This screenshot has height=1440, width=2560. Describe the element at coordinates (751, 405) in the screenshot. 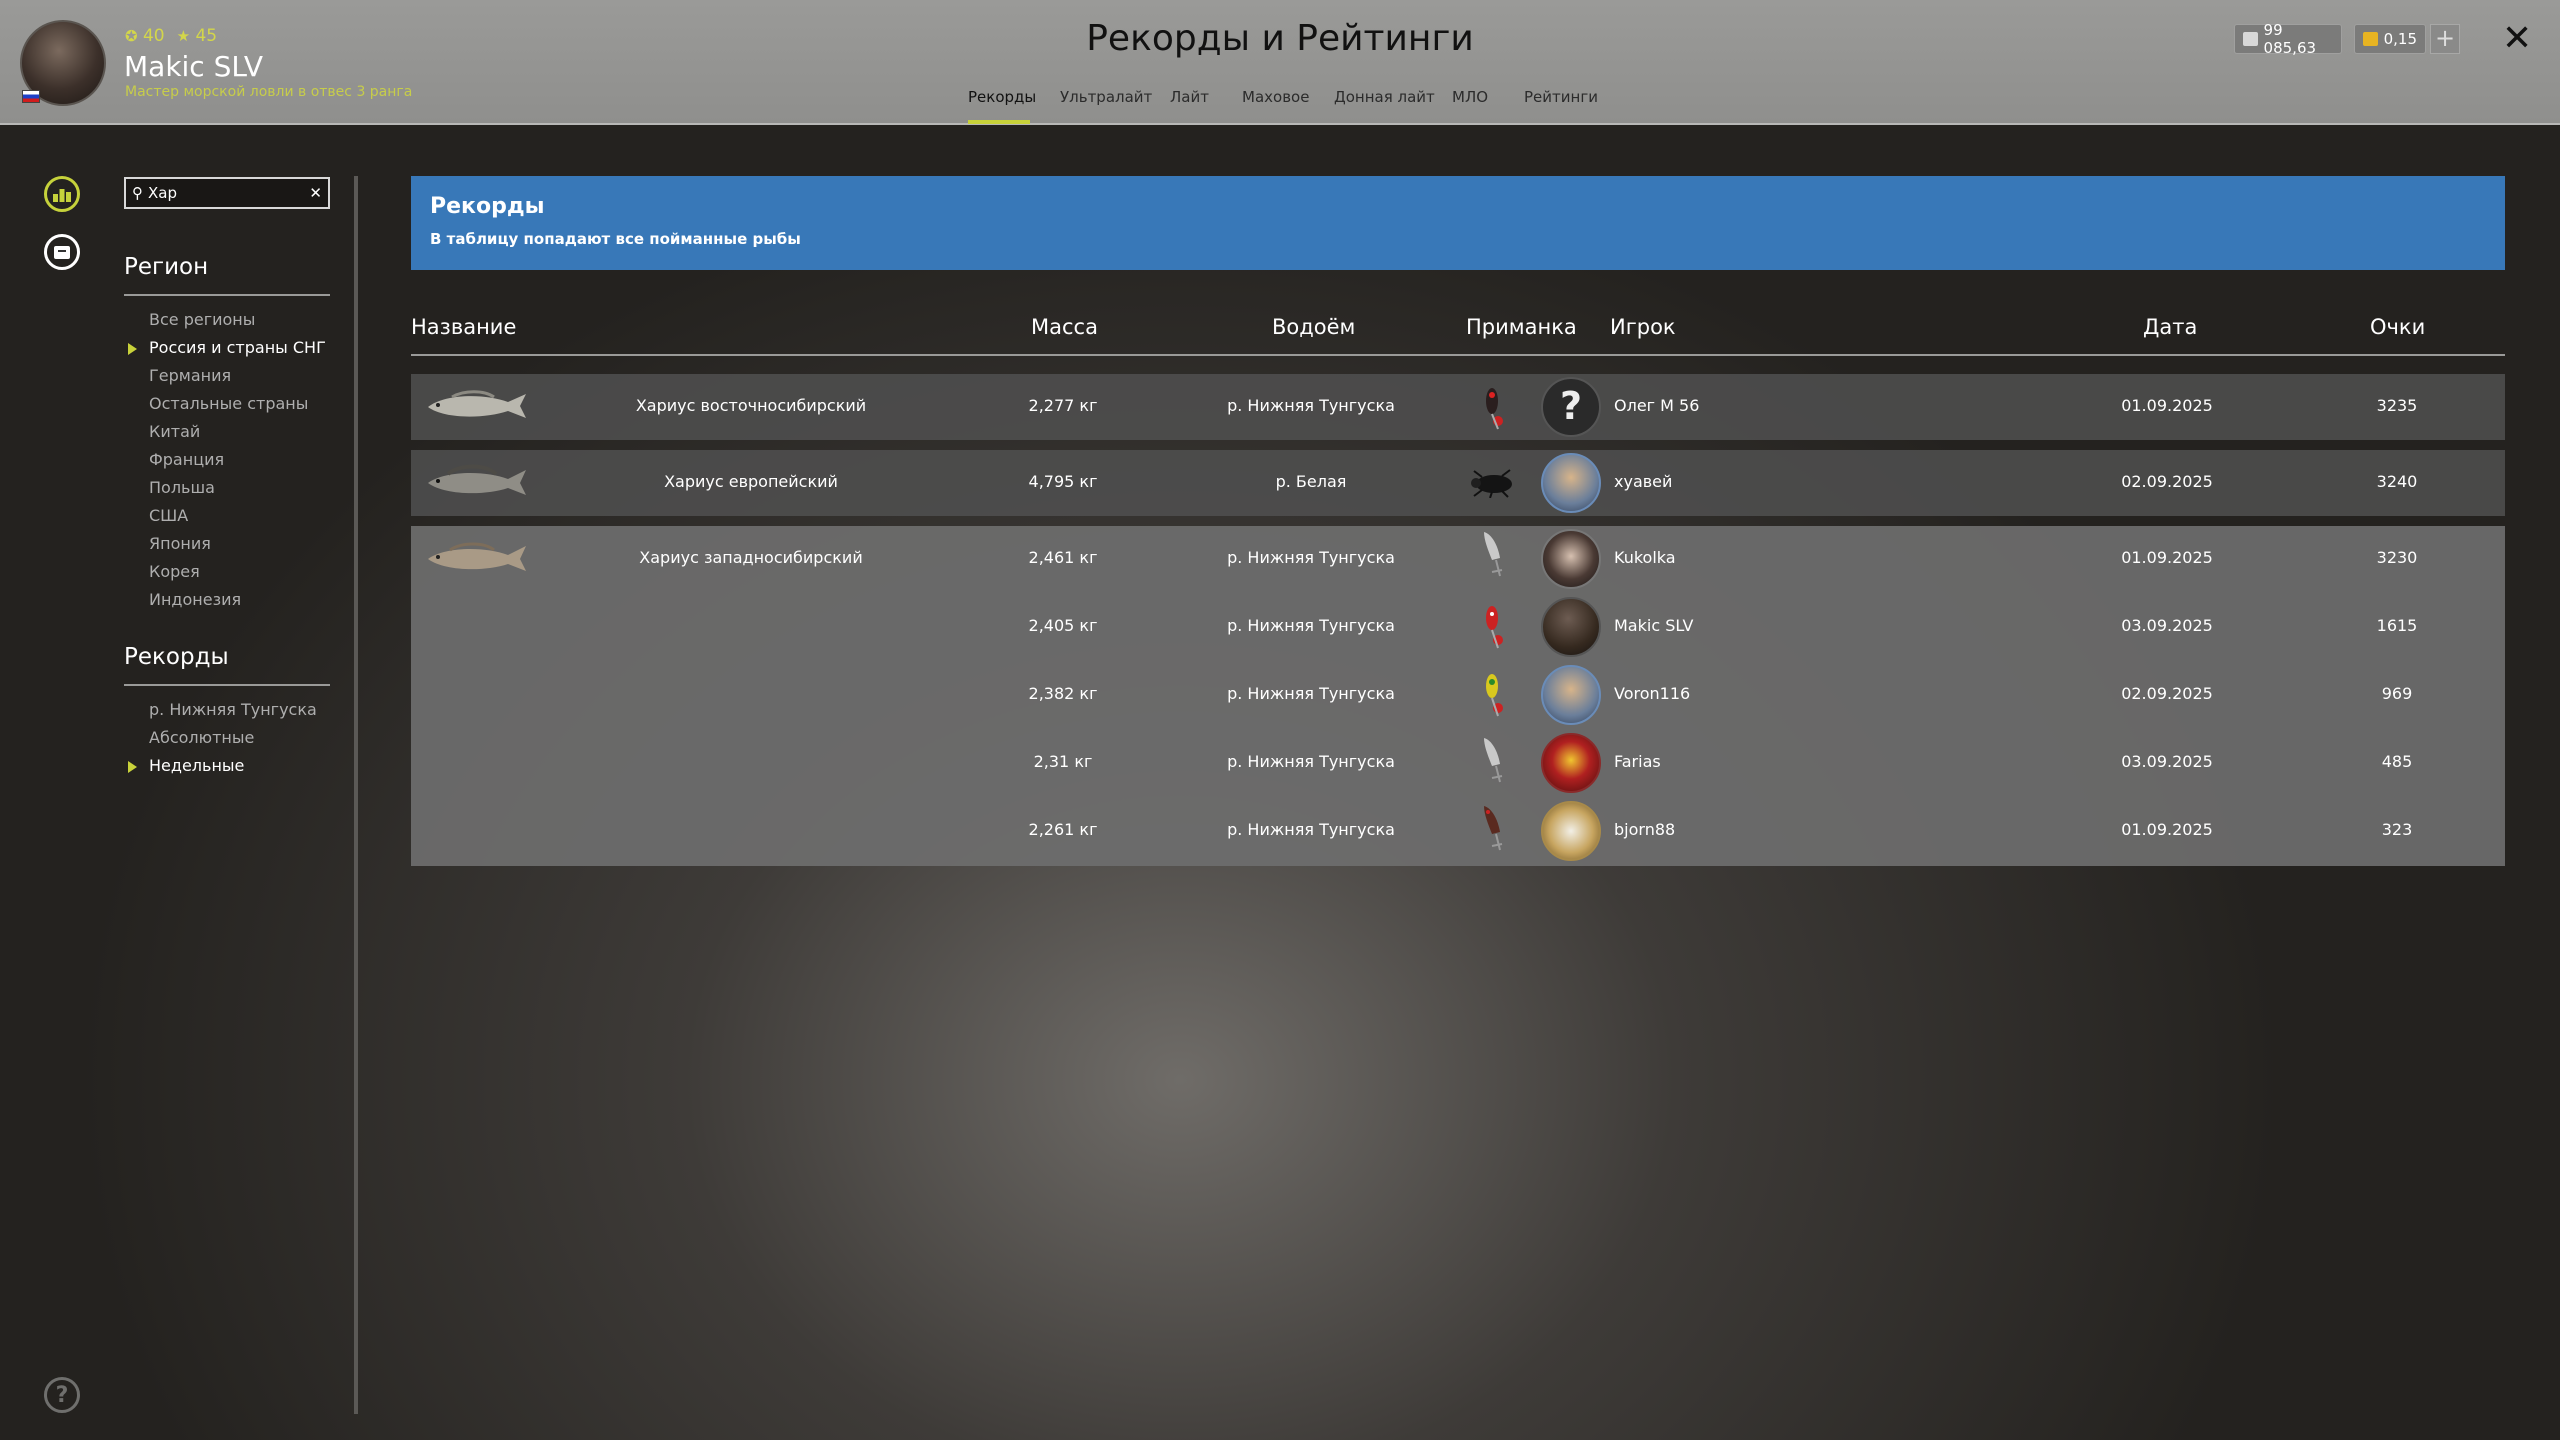

I see `fish-name: Хариус восточносибирский` at that location.